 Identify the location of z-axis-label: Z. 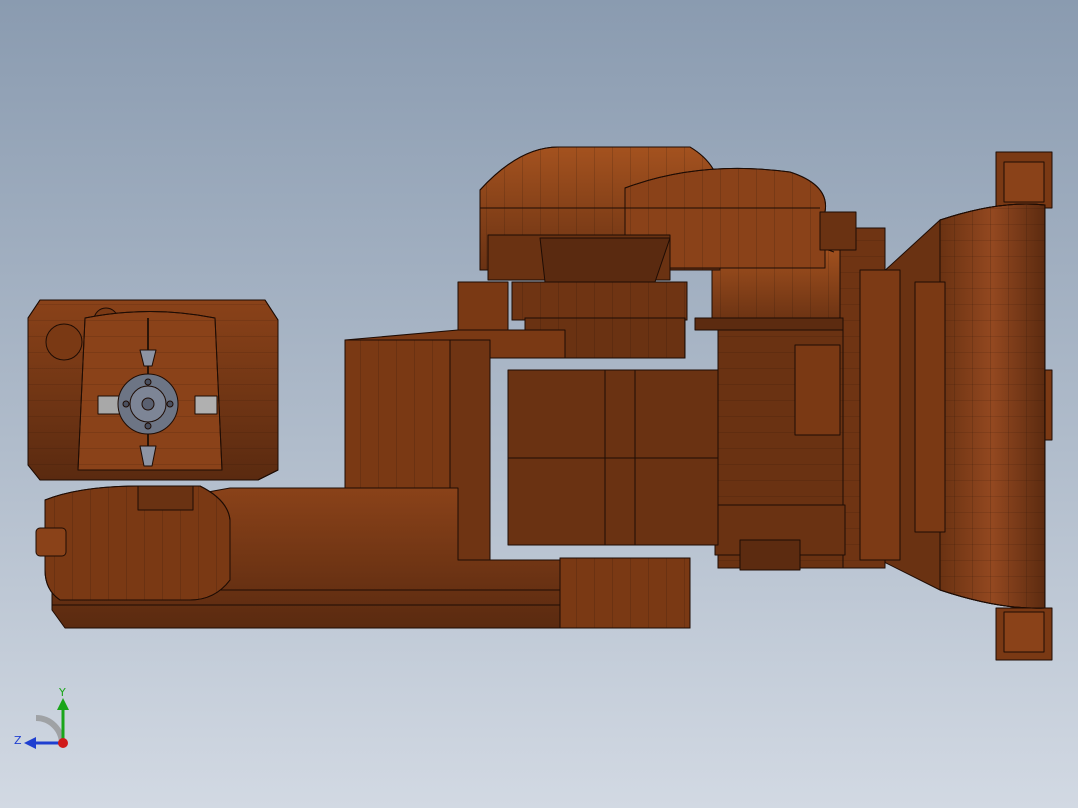
(18, 740).